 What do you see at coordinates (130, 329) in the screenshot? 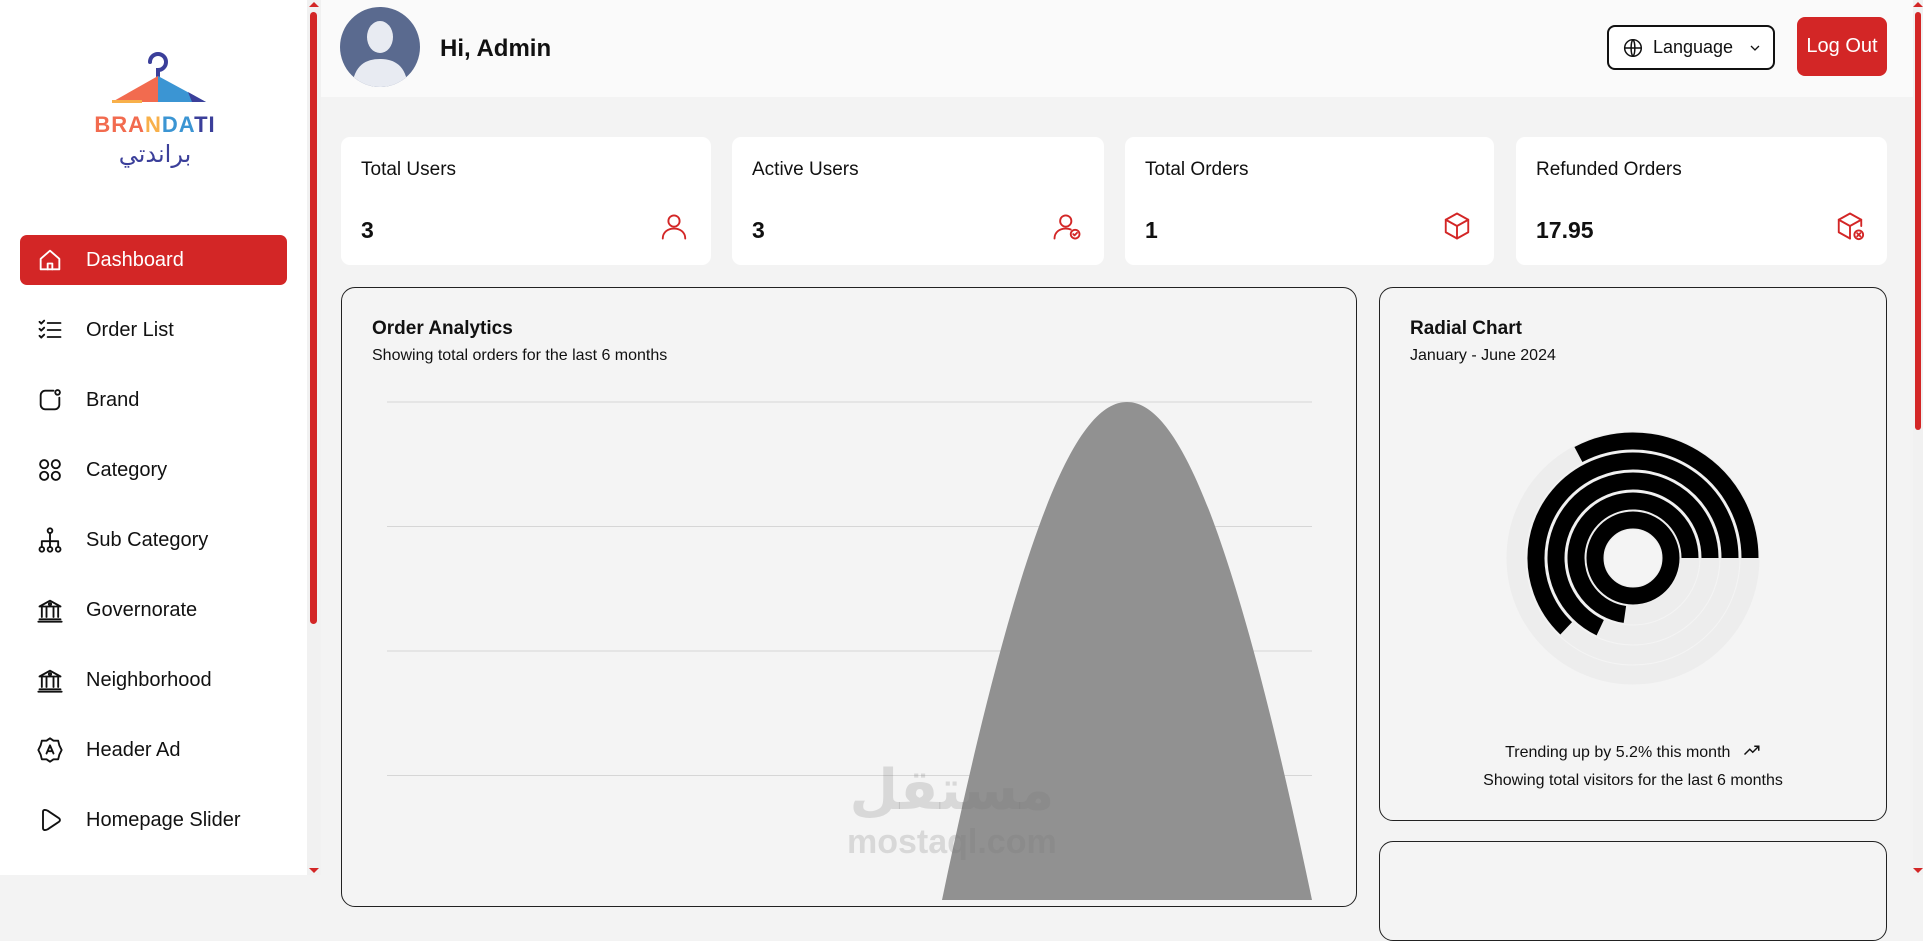
I see `sidebar-item-label: Order List` at bounding box center [130, 329].